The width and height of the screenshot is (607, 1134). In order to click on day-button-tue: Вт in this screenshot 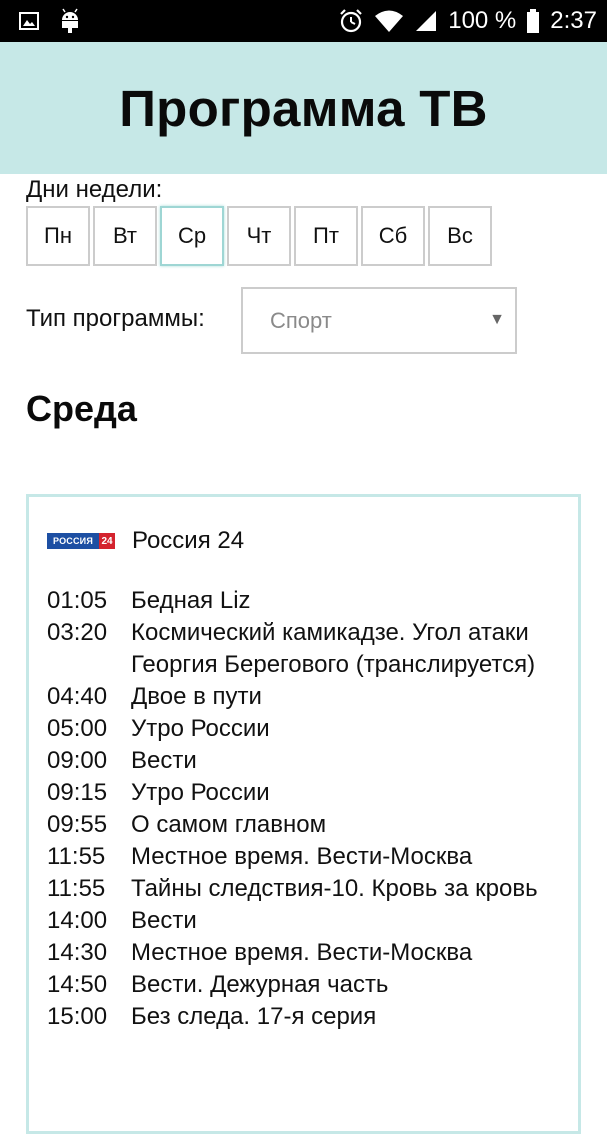, I will do `click(125, 236)`.